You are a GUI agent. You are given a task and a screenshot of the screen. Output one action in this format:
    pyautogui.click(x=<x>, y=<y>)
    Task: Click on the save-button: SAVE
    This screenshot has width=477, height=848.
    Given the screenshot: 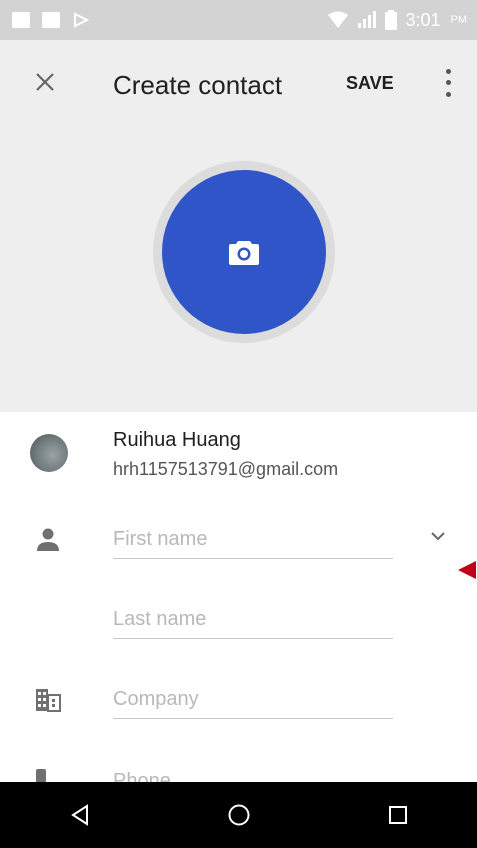 What is the action you would take?
    pyautogui.click(x=370, y=83)
    